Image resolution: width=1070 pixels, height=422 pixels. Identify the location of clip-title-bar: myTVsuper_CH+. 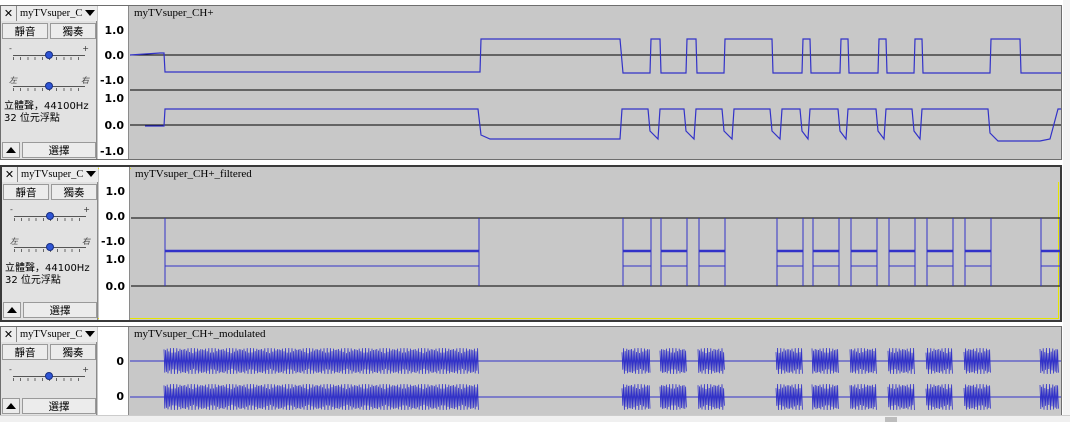
(595, 13).